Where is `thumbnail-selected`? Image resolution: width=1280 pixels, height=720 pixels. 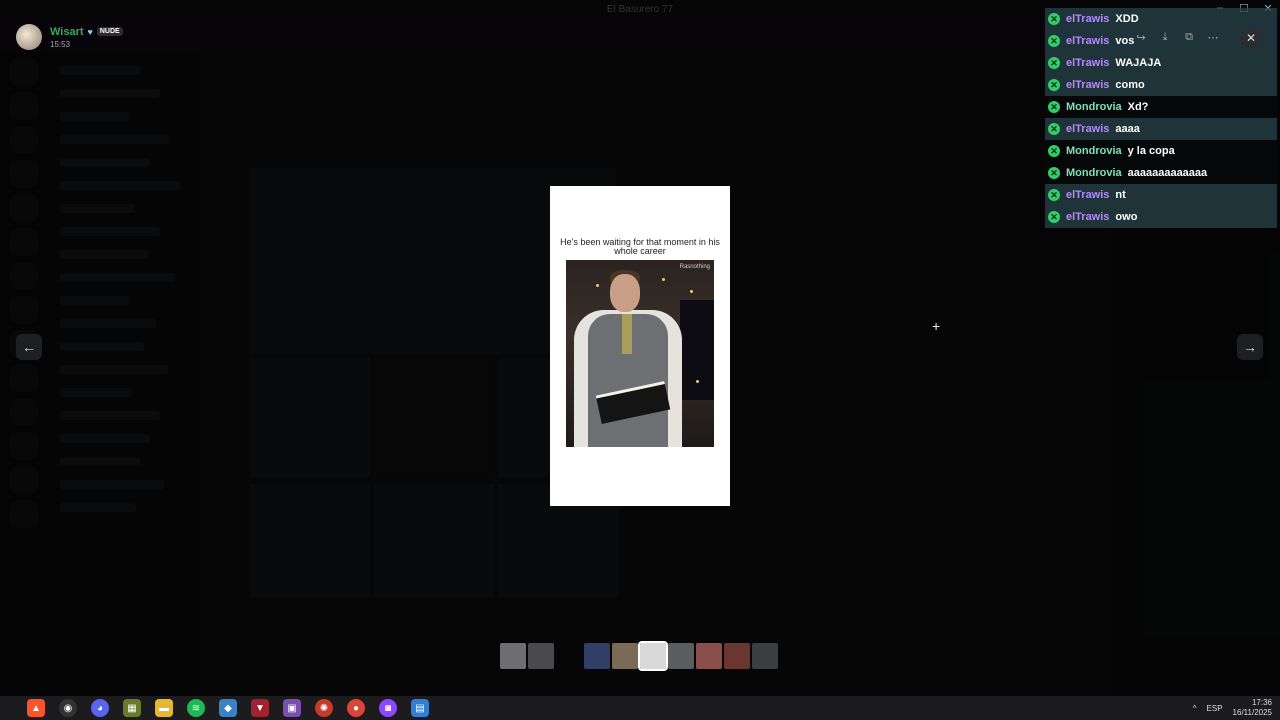
thumbnail-selected is located at coordinates (653, 656).